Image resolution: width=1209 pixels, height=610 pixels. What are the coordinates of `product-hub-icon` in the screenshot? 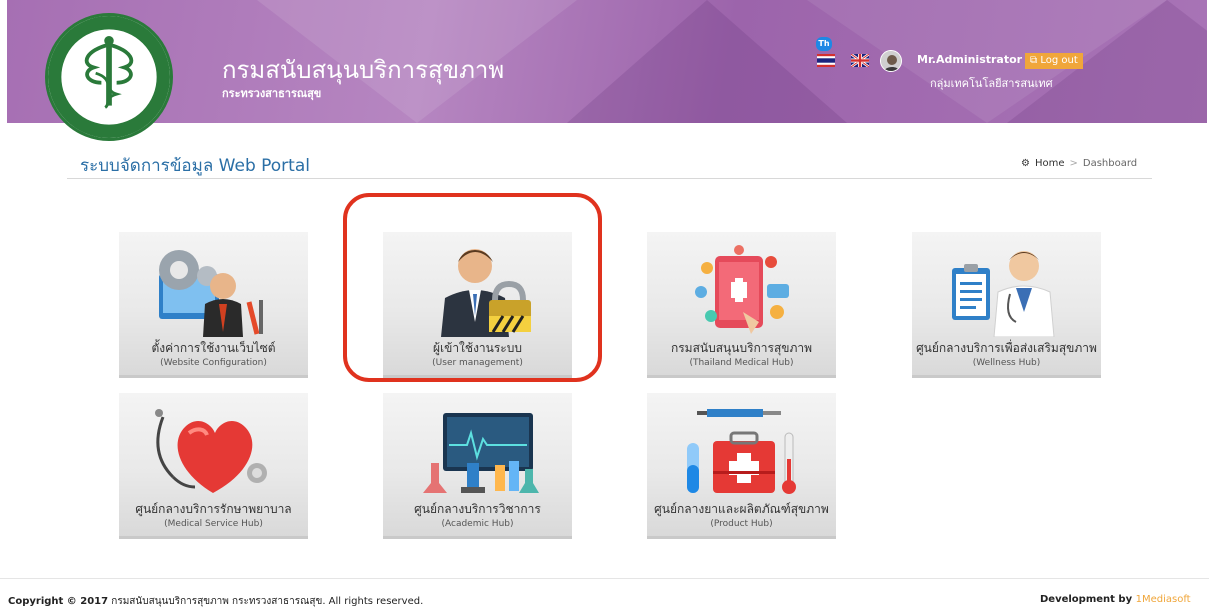 It's located at (741, 451).